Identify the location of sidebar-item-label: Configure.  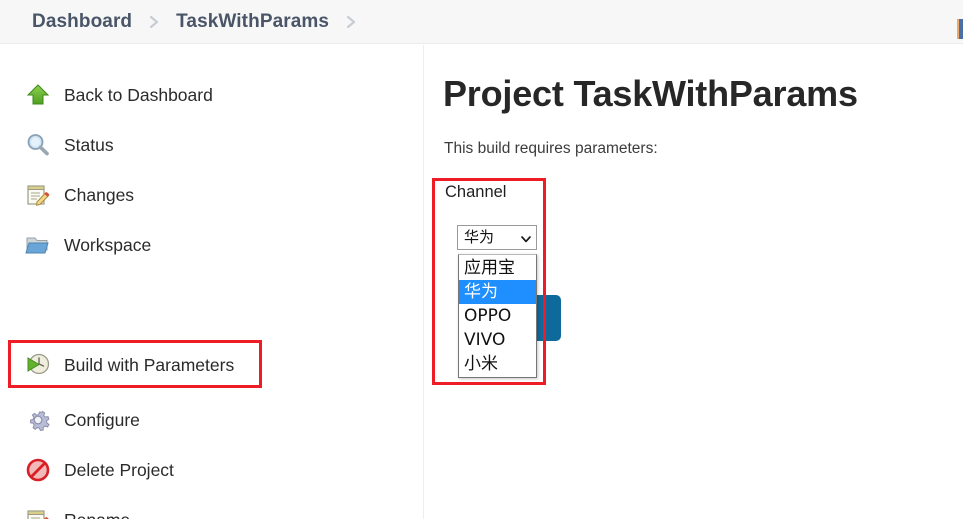
(102, 419).